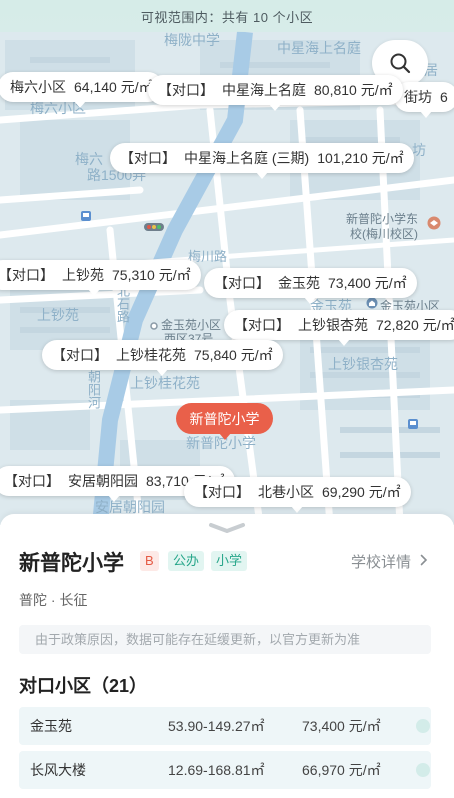 The height and width of the screenshot is (798, 454). Describe the element at coordinates (381, 561) in the screenshot. I see `school-details-link: 学校详情` at that location.